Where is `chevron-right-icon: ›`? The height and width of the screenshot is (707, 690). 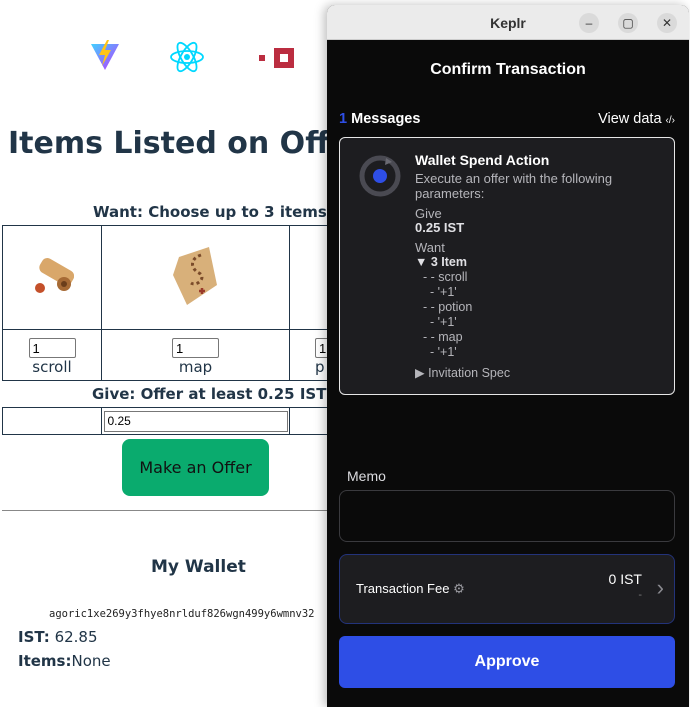 chevron-right-icon: › is located at coordinates (660, 587).